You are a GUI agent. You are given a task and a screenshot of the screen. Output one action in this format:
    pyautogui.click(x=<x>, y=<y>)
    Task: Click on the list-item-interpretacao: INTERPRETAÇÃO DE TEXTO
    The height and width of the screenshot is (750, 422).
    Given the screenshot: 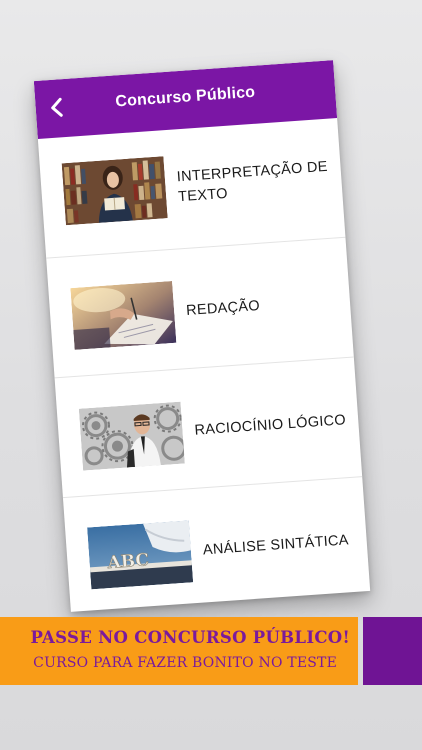 What is the action you would take?
    pyautogui.click(x=191, y=188)
    